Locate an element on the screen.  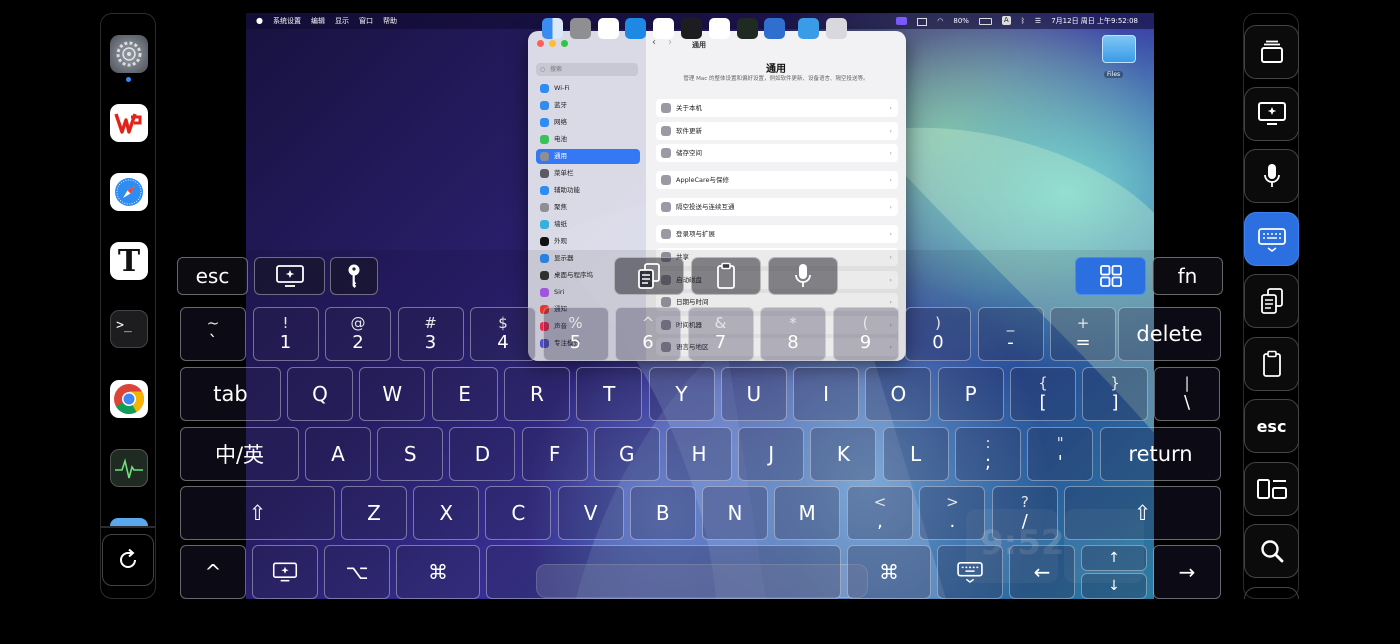
settings-sidebar-item: 辅助功能 is located at coordinates (588, 190).